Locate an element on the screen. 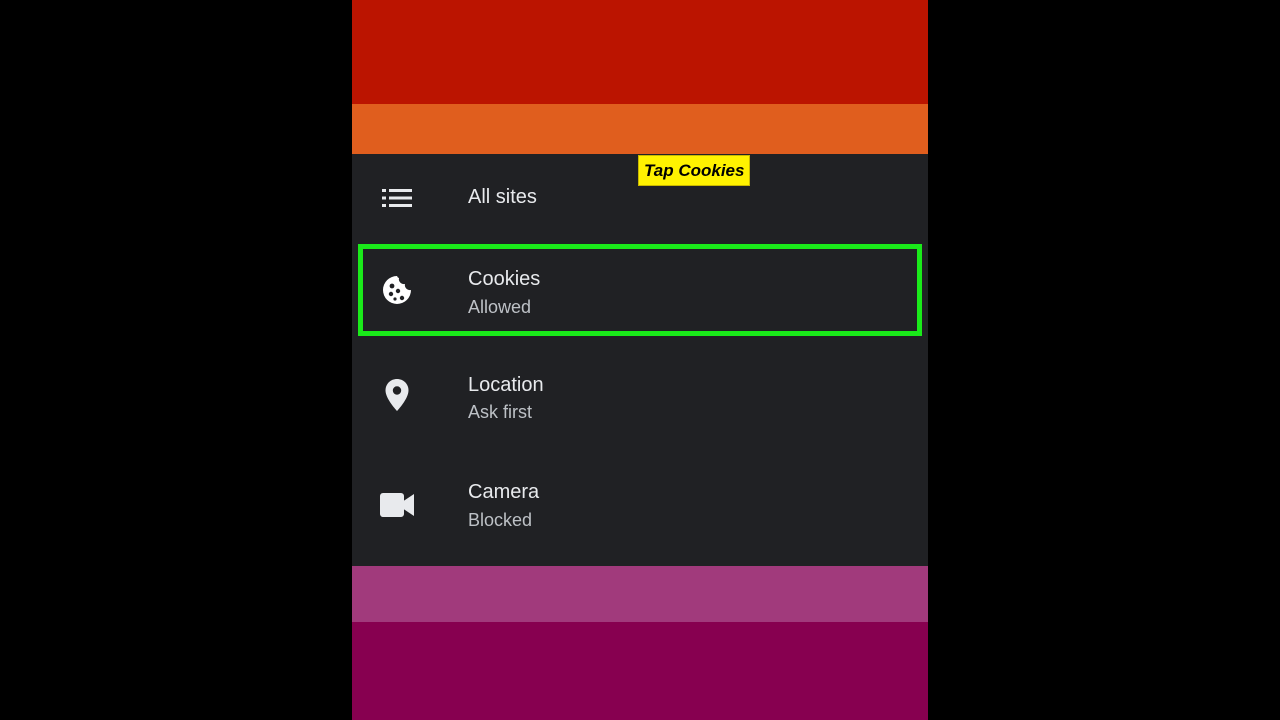 The height and width of the screenshot is (720, 1280). camera-status: Blocked is located at coordinates (500, 520).